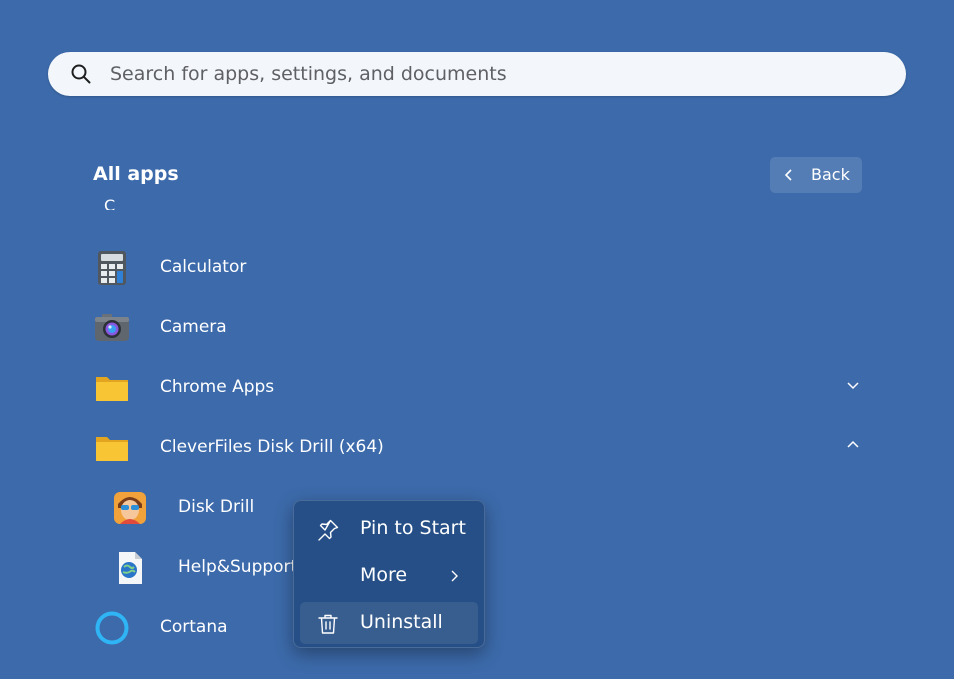 This screenshot has width=954, height=679. Describe the element at coordinates (480, 388) in the screenshot. I see `app-item-chrome-apps: Chrome Apps` at that location.